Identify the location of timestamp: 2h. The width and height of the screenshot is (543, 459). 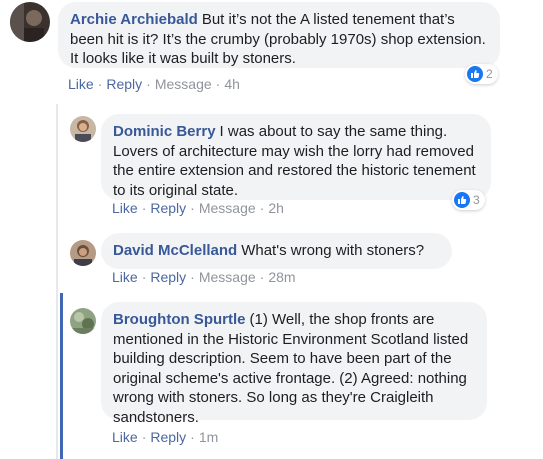
(276, 208).